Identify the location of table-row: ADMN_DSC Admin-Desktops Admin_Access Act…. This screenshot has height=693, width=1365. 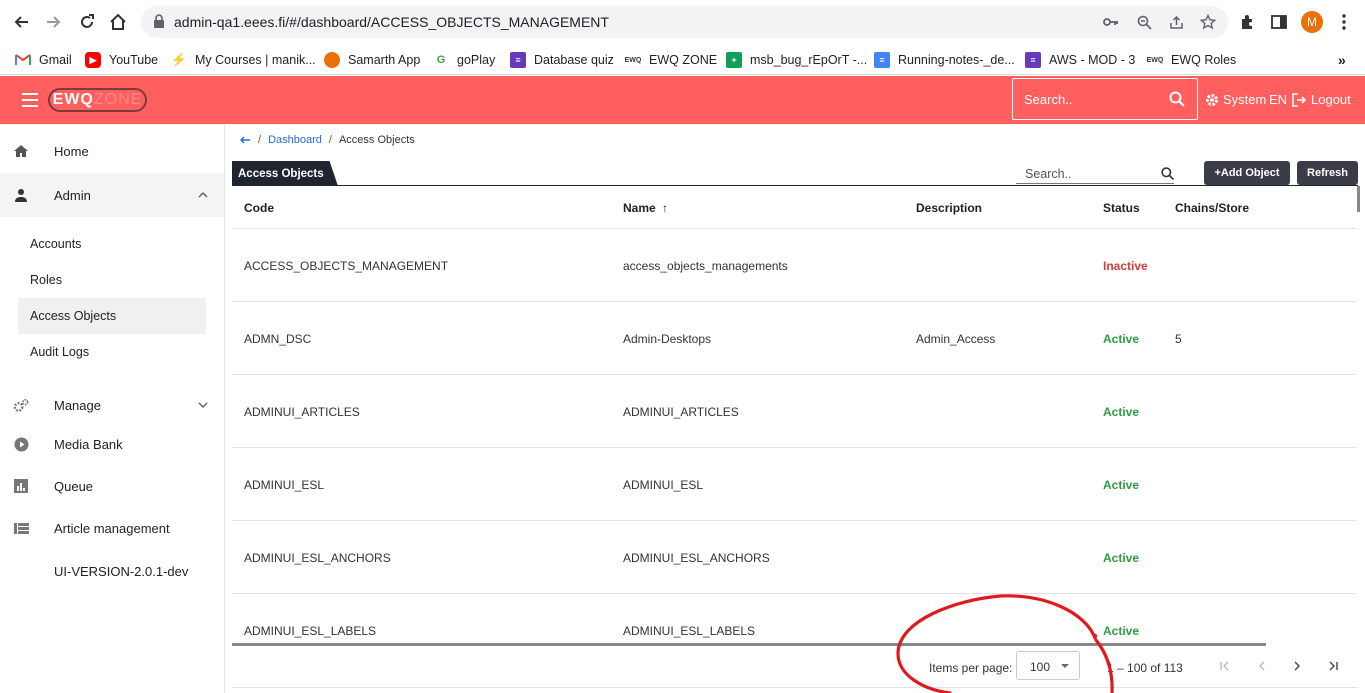
(794, 338).